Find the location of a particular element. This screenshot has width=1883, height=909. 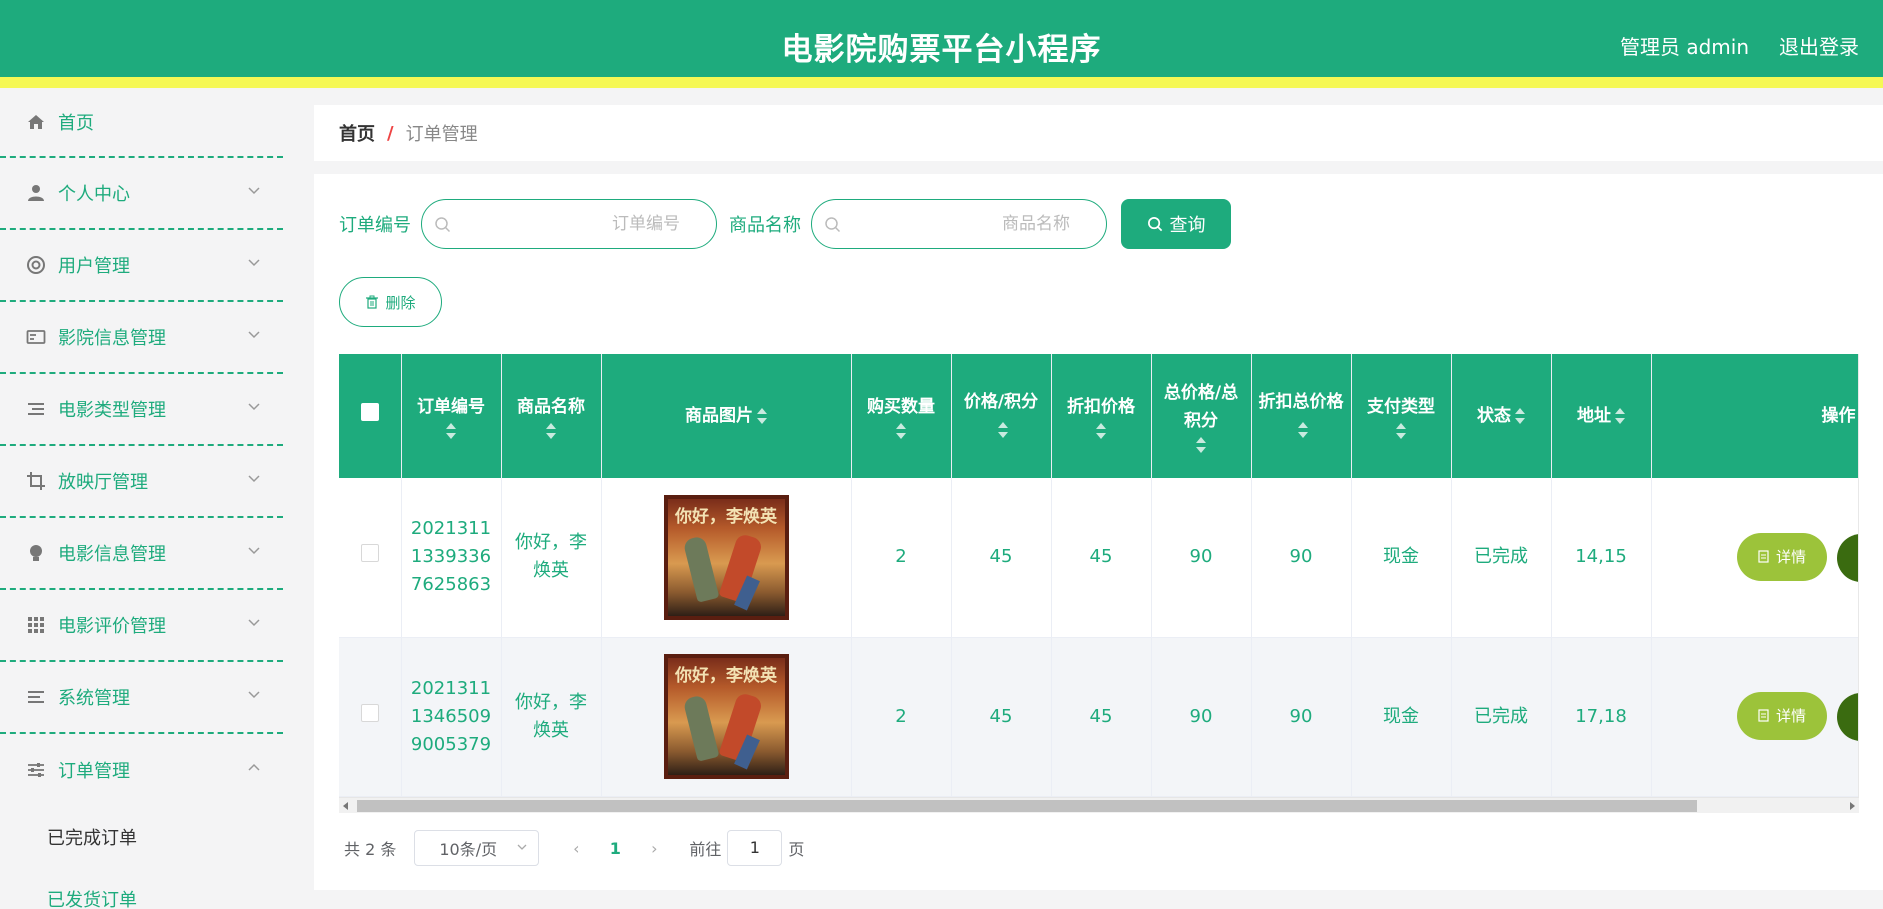

query-button: 查询 is located at coordinates (1176, 224).